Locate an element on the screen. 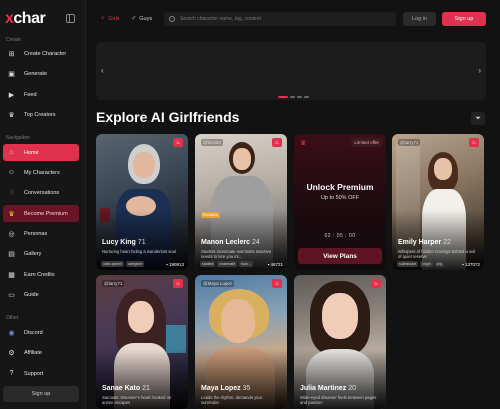  sidebar-item-generate: ▣ Generate is located at coordinates (41, 73).